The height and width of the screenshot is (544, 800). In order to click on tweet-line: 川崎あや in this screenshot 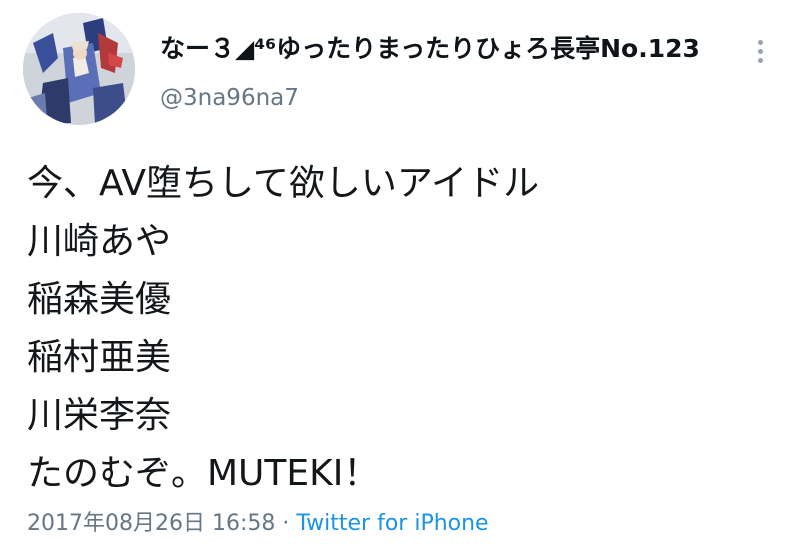, I will do `click(99, 241)`.